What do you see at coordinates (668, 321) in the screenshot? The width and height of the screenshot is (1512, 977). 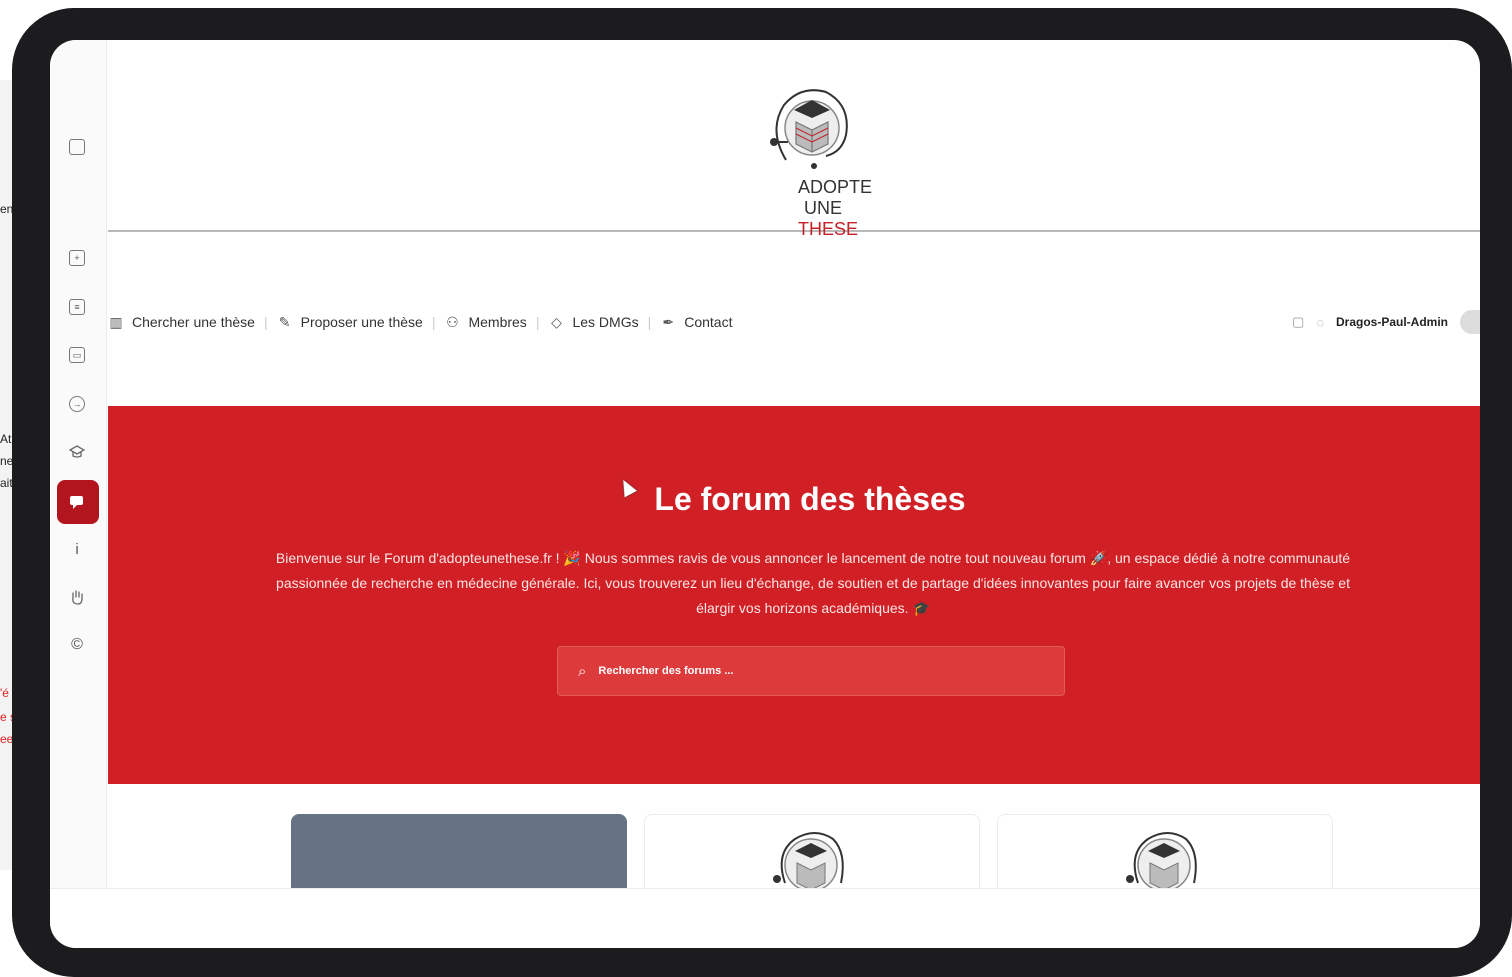 I see `quill-icon: ✒` at bounding box center [668, 321].